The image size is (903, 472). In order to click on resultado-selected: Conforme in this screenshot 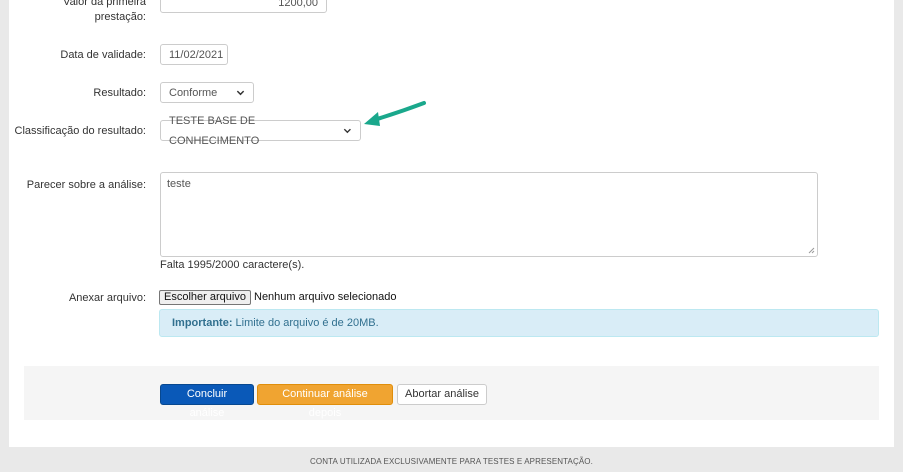, I will do `click(193, 92)`.